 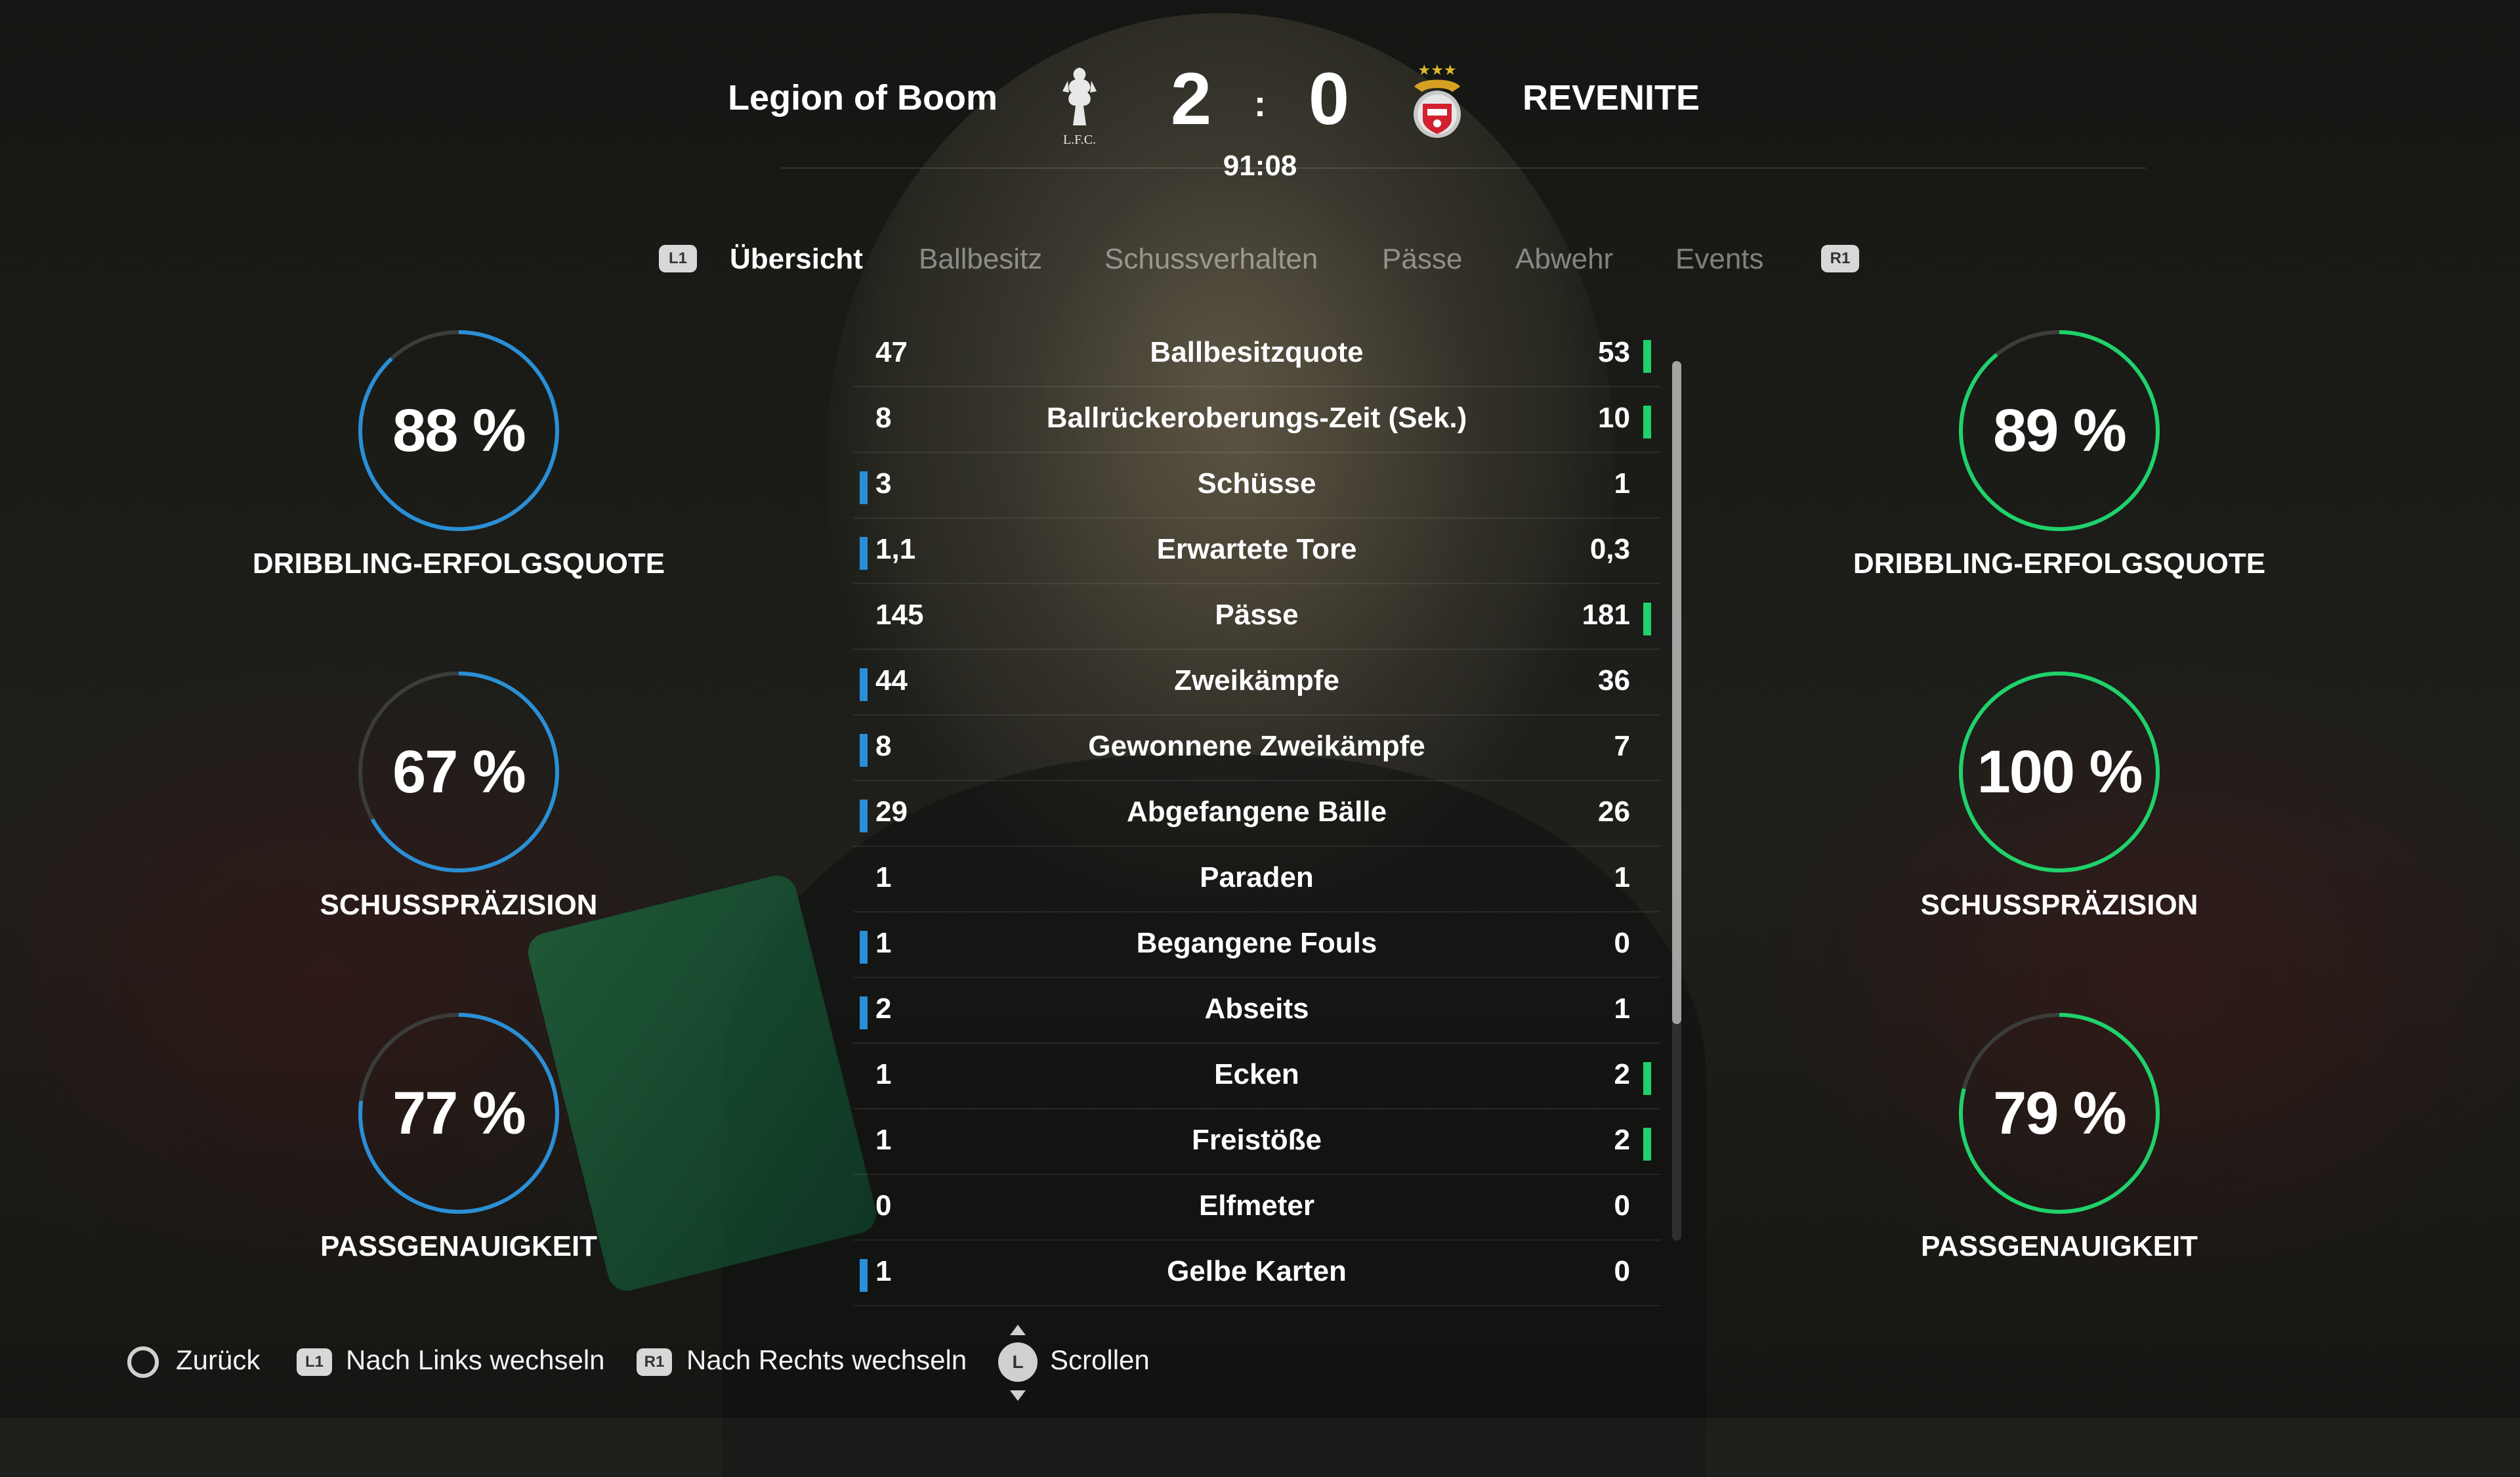 What do you see at coordinates (678, 258) in the screenshot?
I see `l1-button-icon: L1` at bounding box center [678, 258].